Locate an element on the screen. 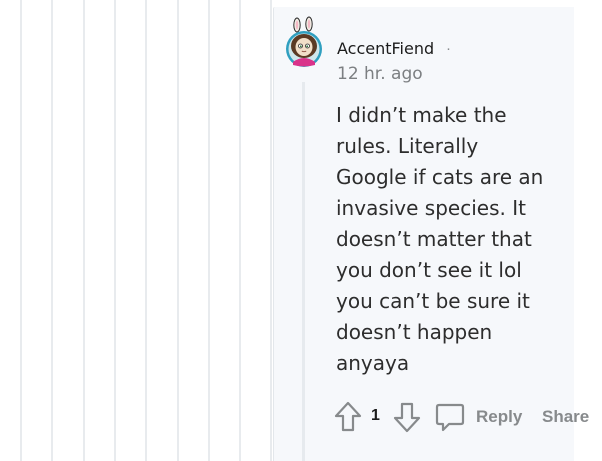 This screenshot has height=461, width=602. reply-button: Reply is located at coordinates (499, 417).